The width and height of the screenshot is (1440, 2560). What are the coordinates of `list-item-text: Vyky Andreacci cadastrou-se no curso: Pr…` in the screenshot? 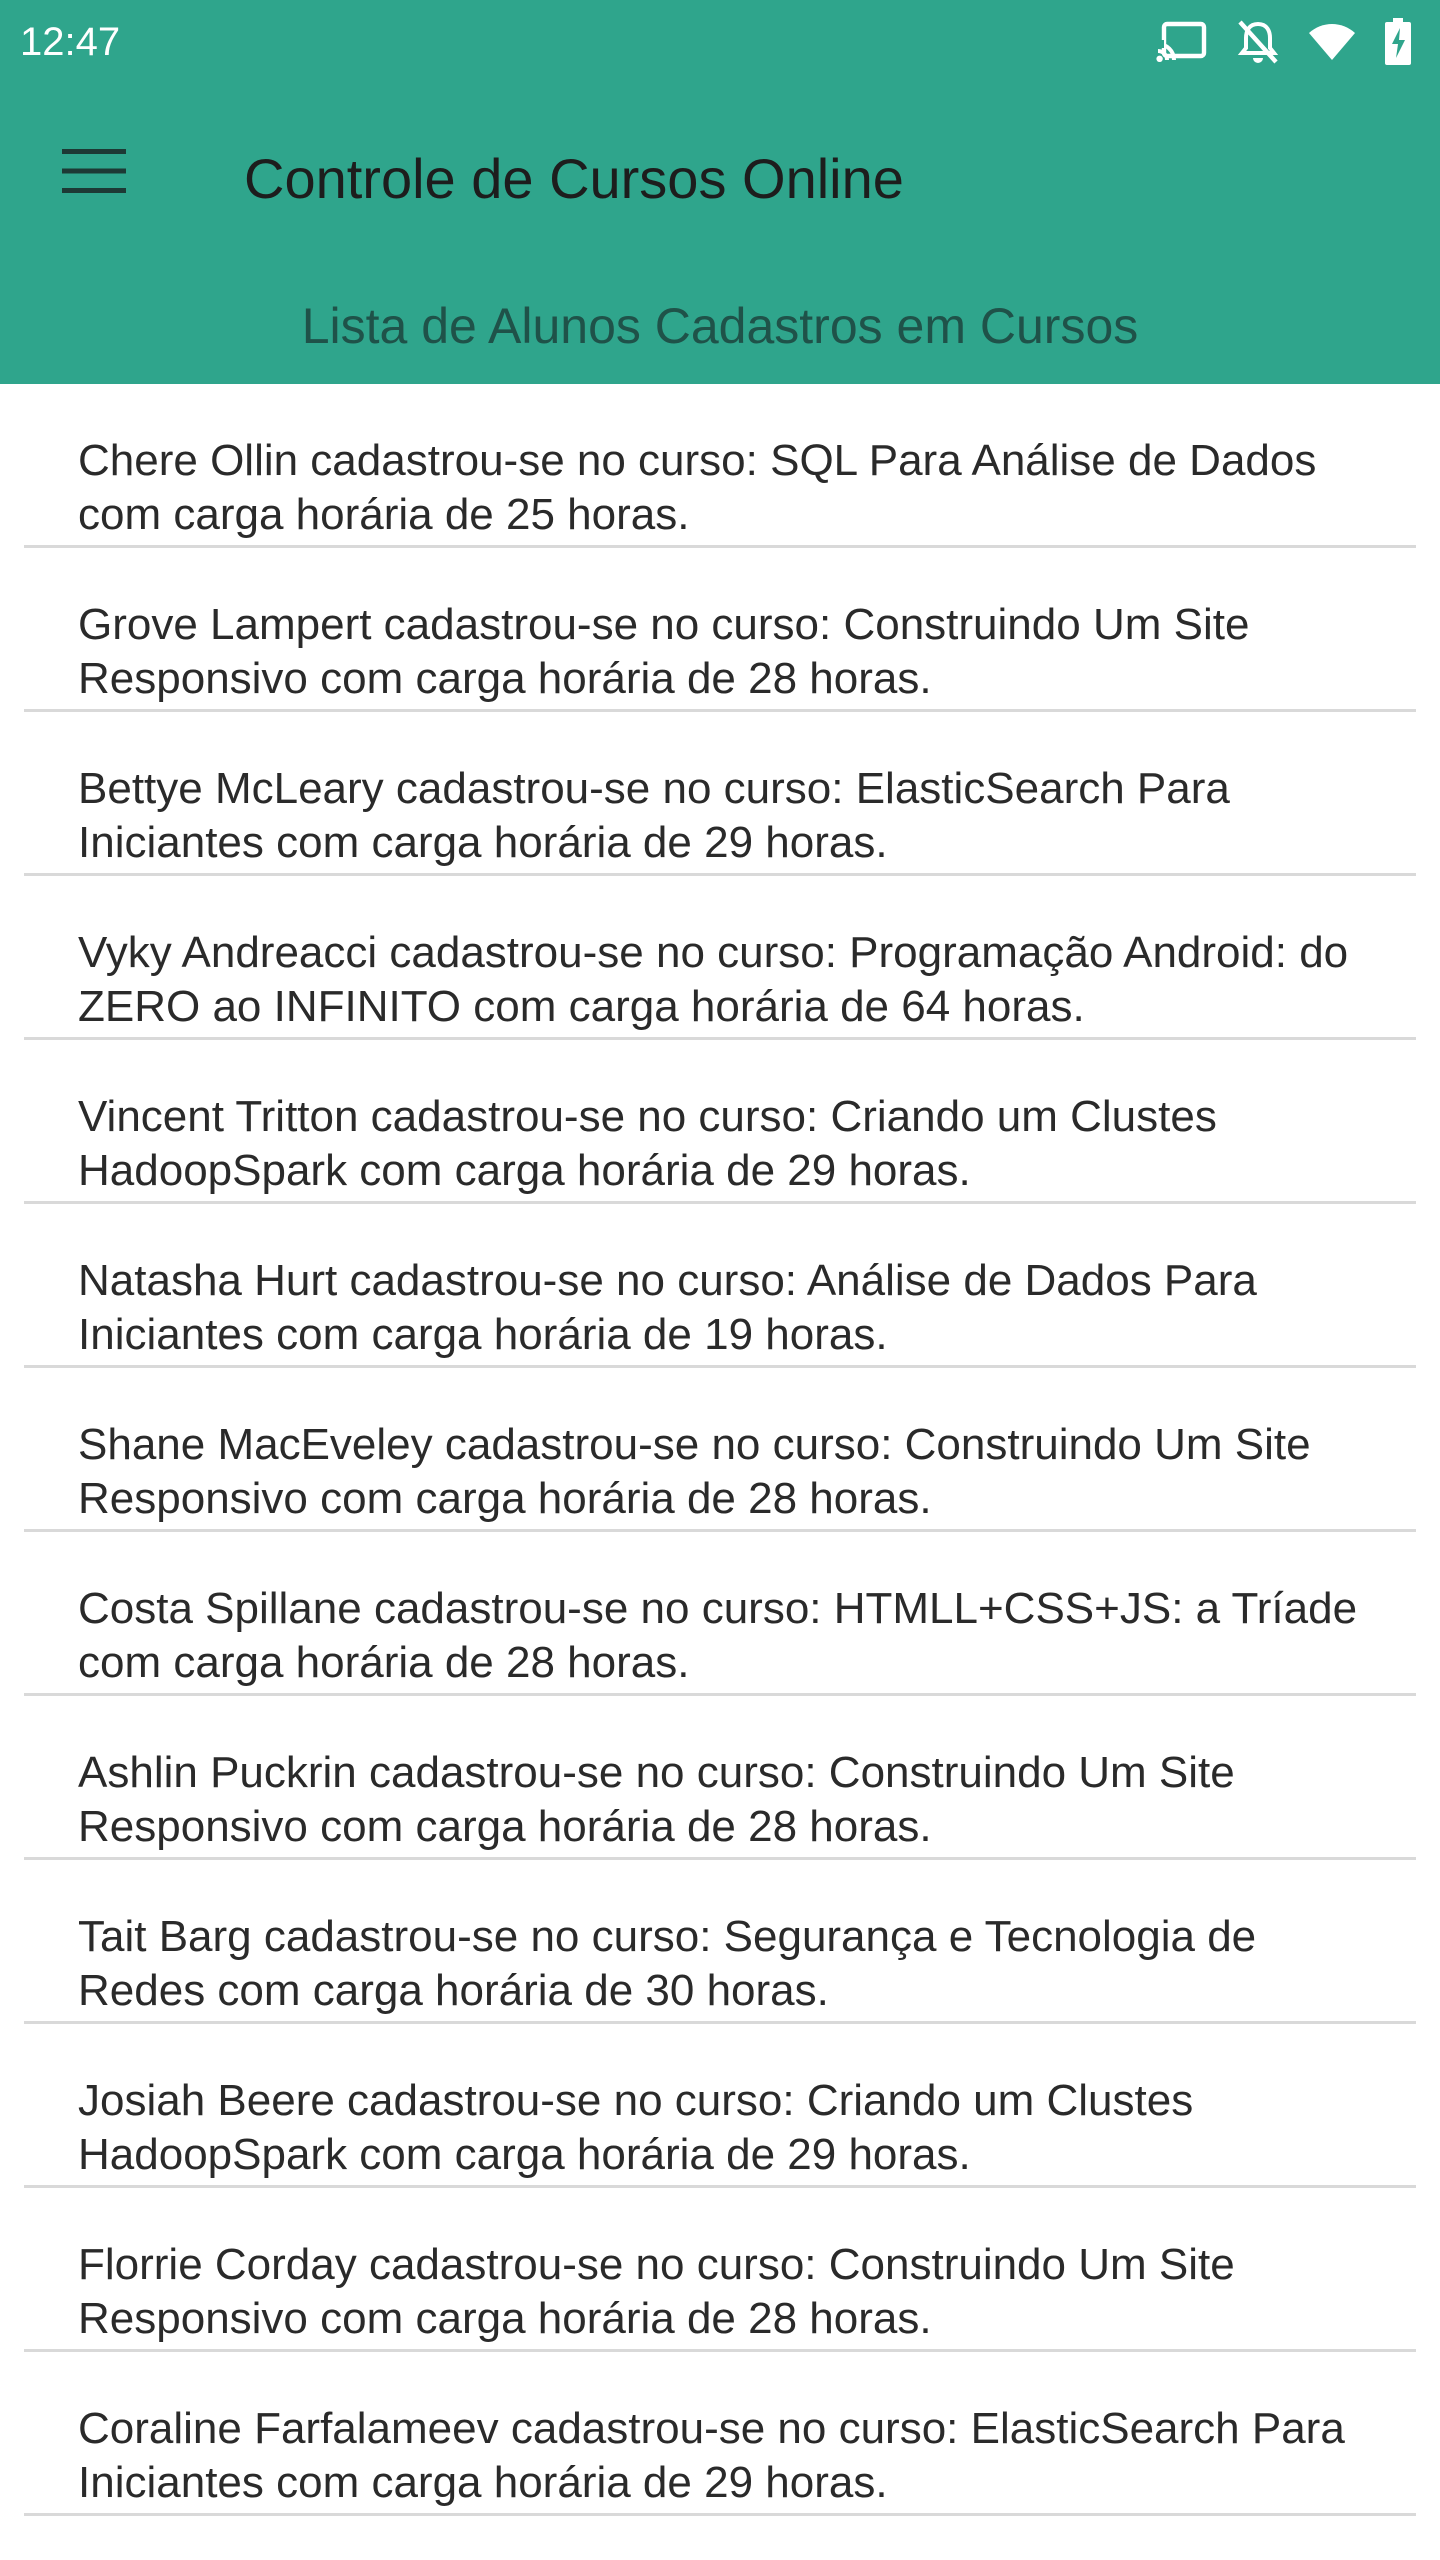 It's located at (713, 979).